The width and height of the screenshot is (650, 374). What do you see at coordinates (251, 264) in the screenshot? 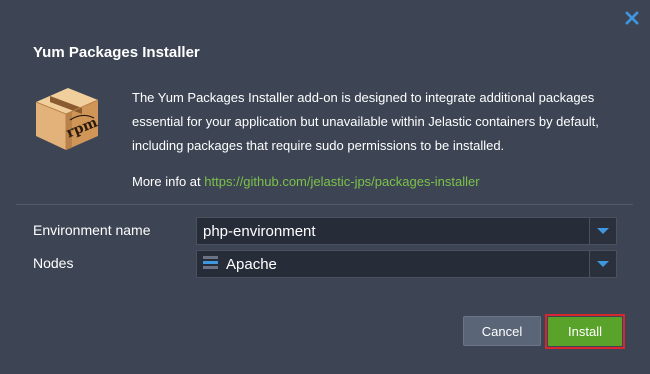
I see `nodes-value: Apache` at bounding box center [251, 264].